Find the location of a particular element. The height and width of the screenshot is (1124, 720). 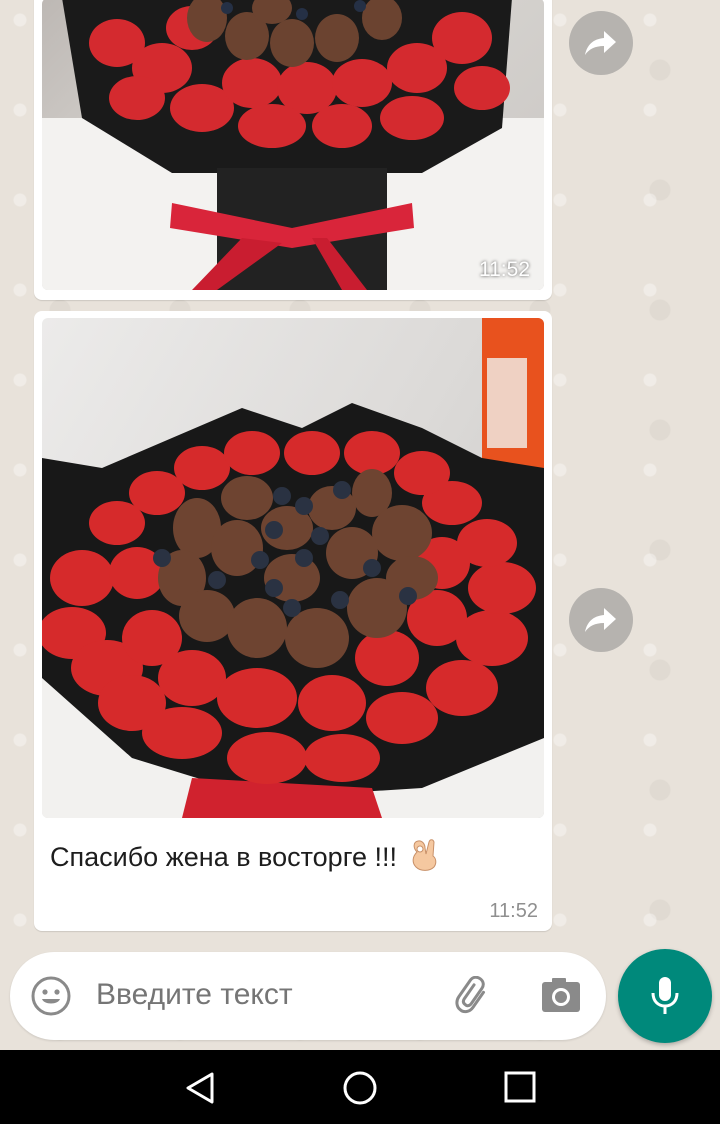

nav-back-button is located at coordinates (200, 1090).